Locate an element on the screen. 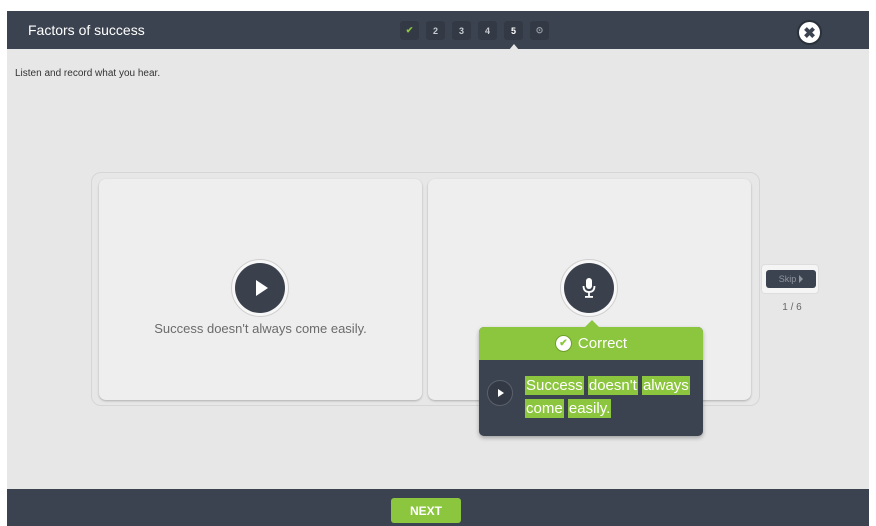 The image size is (876, 526). top-bar: Factors of success ✔ 2 3 4 5 ⊙ ✖ is located at coordinates (438, 30).